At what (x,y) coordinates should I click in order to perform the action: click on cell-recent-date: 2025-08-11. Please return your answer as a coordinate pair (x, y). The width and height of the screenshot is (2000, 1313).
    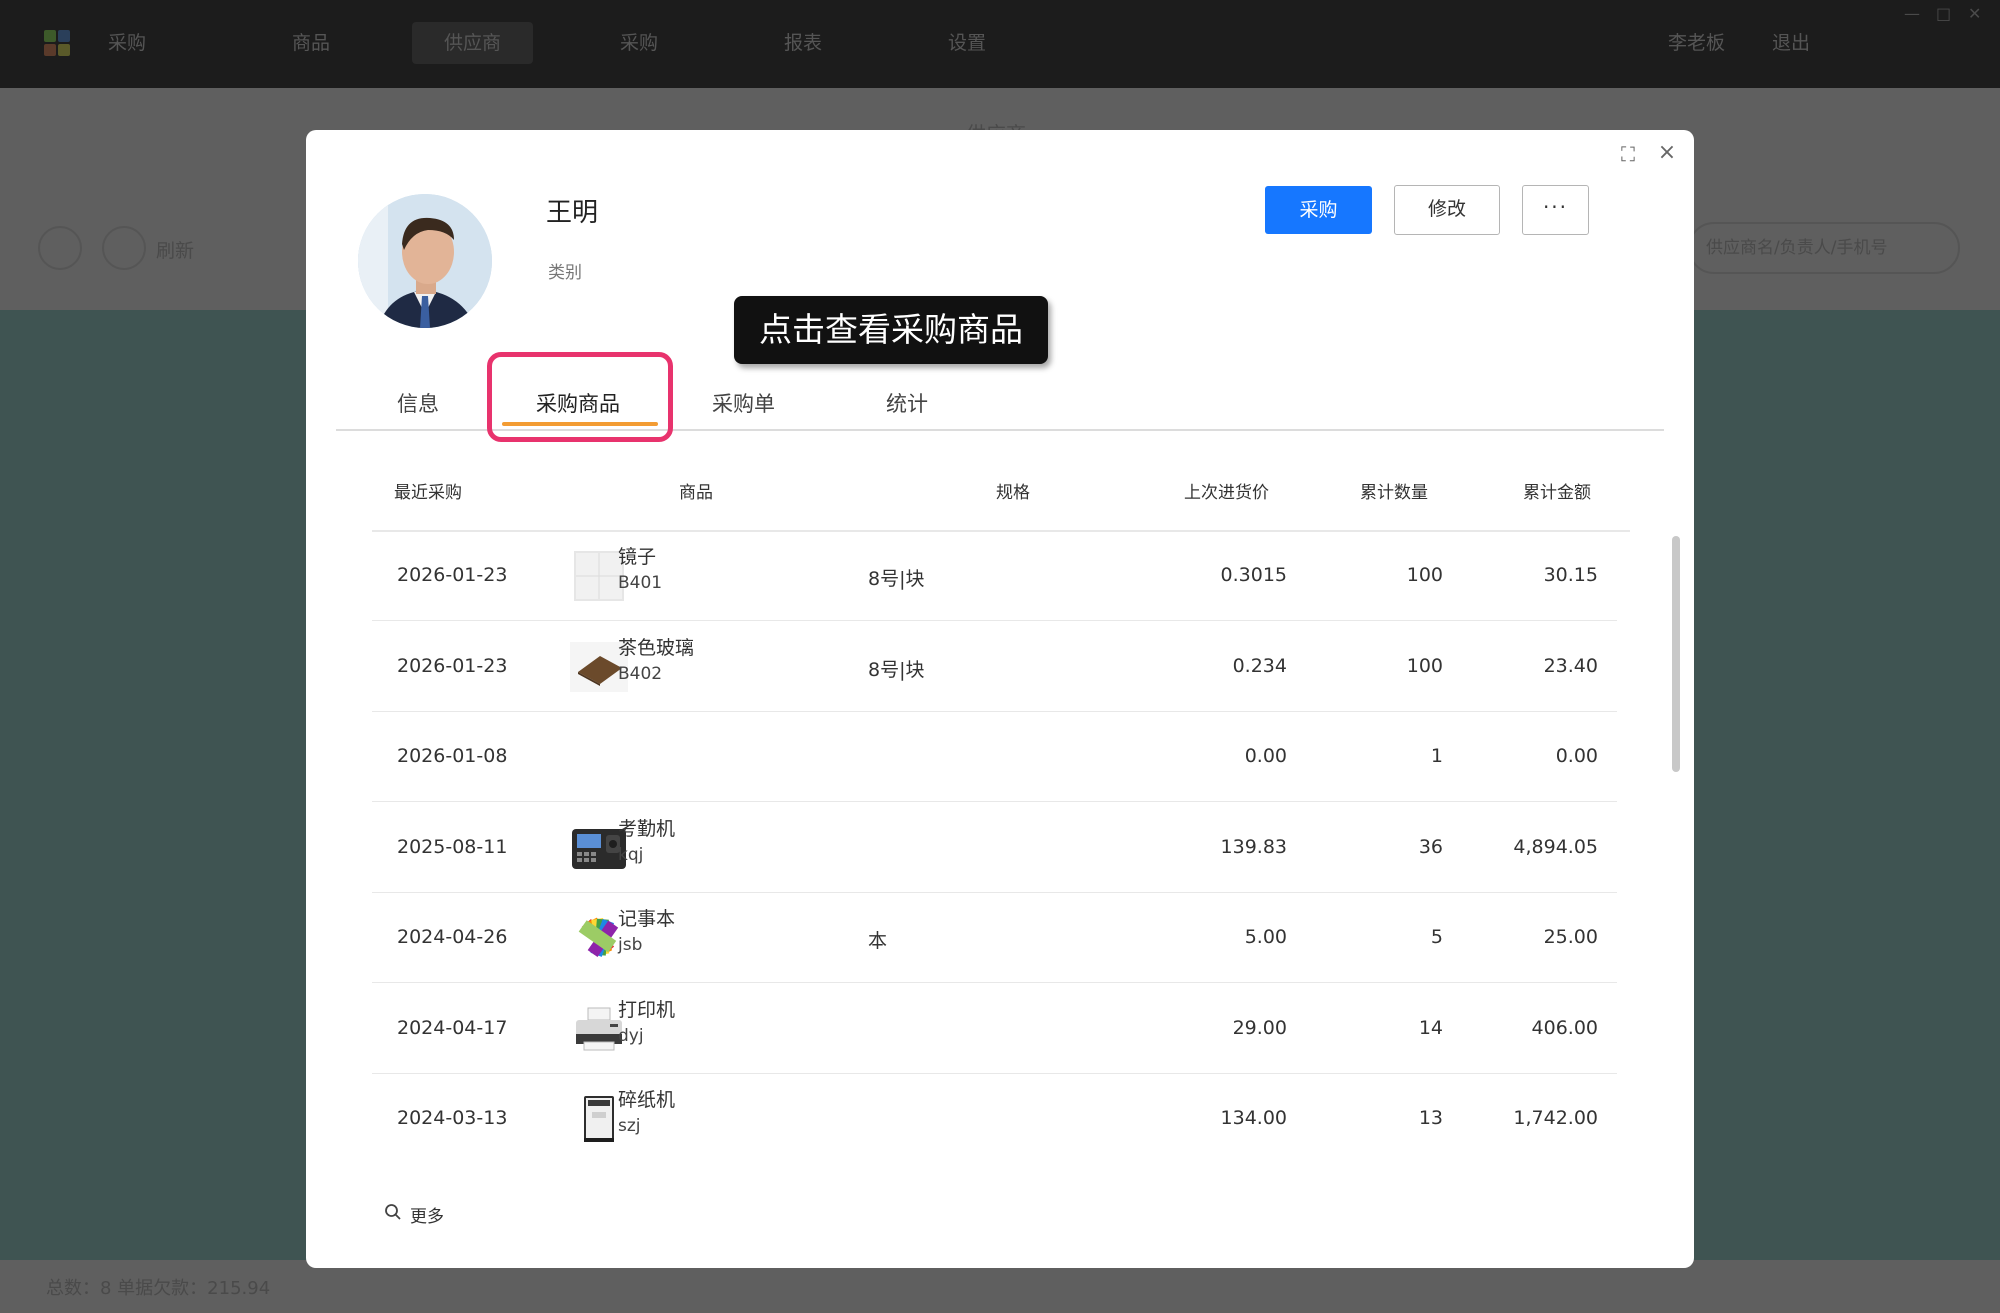
    Looking at the image, I should click on (452, 846).